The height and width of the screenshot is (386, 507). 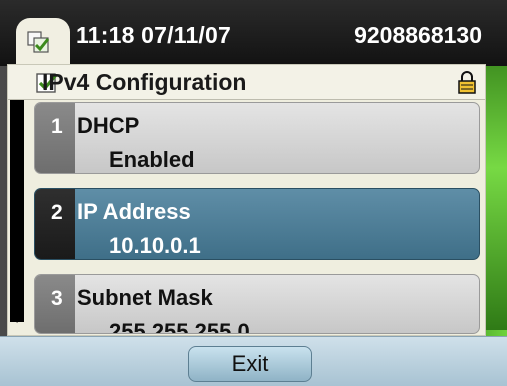 What do you see at coordinates (250, 364) in the screenshot?
I see `exit-button: Exit` at bounding box center [250, 364].